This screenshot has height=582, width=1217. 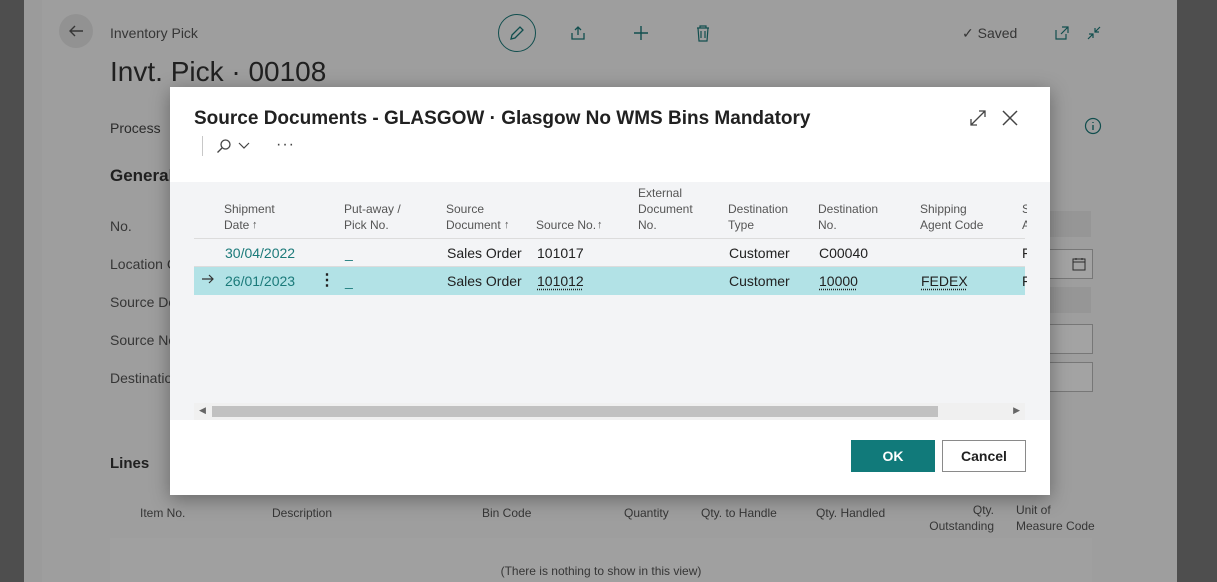 I want to click on cell-source-no: 101012, so click(x=560, y=281).